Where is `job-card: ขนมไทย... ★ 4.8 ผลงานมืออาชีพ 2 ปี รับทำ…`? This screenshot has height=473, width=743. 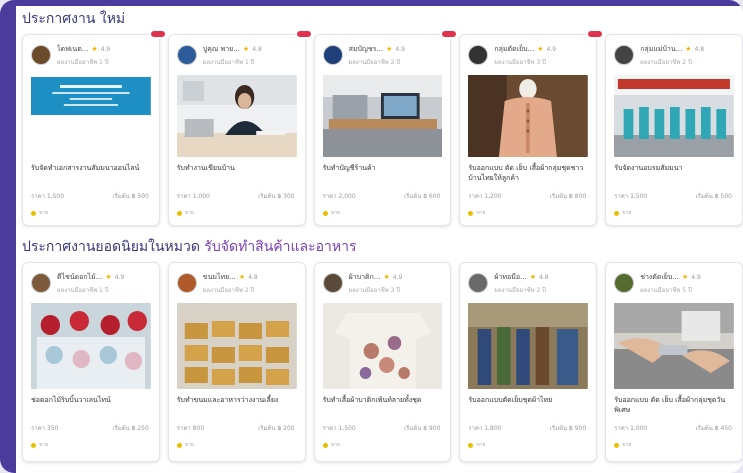
job-card: ขนมไทย... ★ 4.8 ผลงานมืออาชีพ 2 ปี รับทำ… is located at coordinates (236, 362).